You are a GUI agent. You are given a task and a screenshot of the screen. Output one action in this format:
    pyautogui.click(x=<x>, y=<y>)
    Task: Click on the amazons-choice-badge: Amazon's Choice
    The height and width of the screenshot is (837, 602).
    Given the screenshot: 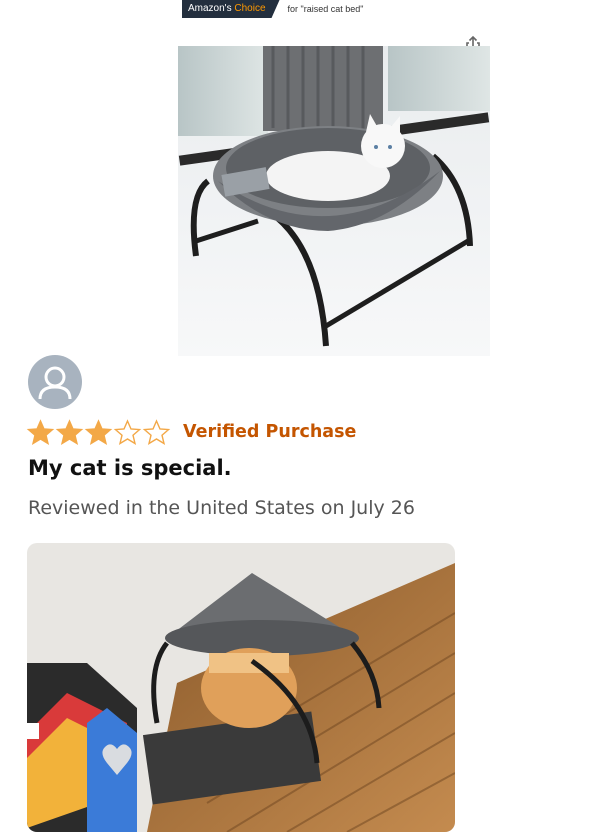 What is the action you would take?
    pyautogui.click(x=231, y=9)
    